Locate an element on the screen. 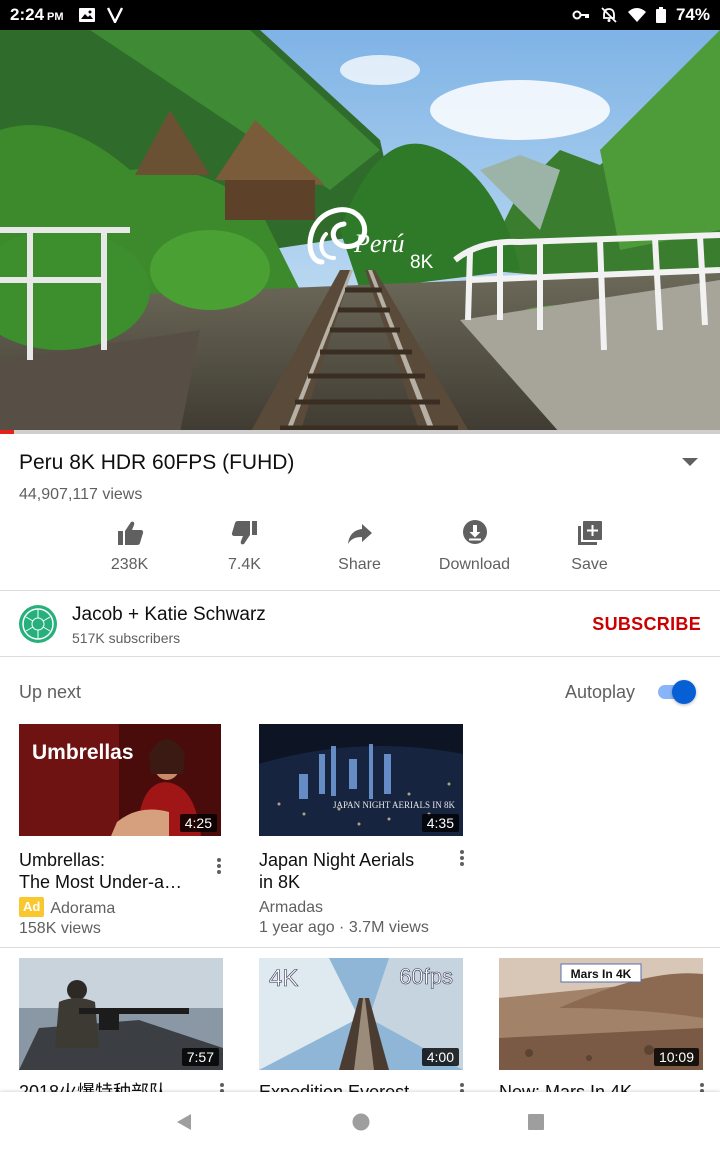  video-duration: 4:25 is located at coordinates (198, 823).